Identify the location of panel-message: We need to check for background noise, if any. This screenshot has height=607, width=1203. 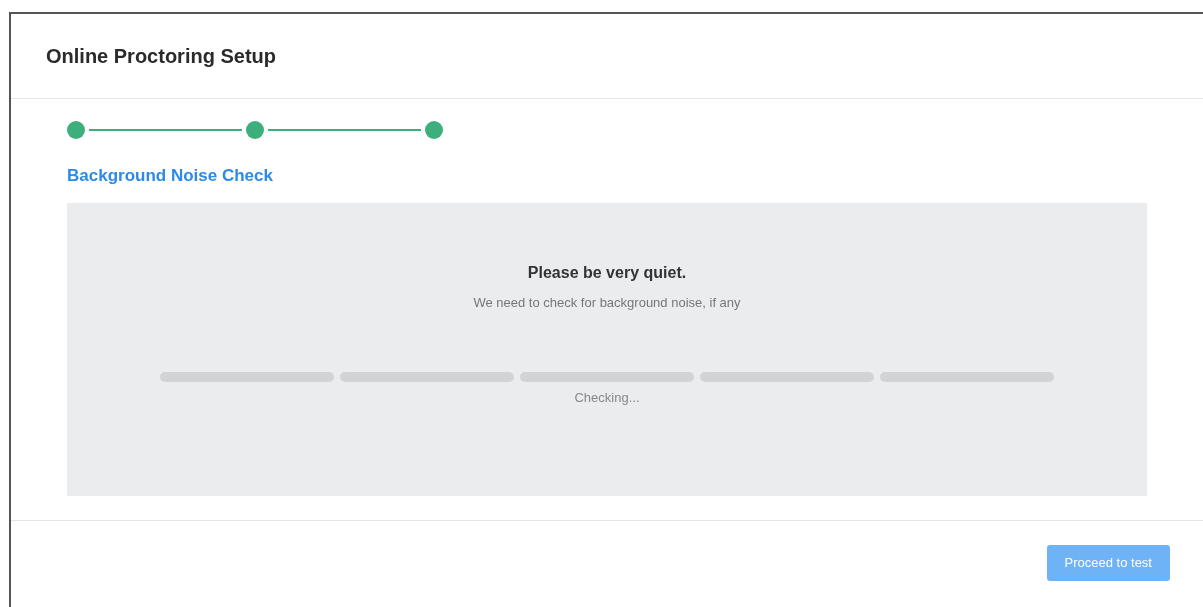
(607, 302).